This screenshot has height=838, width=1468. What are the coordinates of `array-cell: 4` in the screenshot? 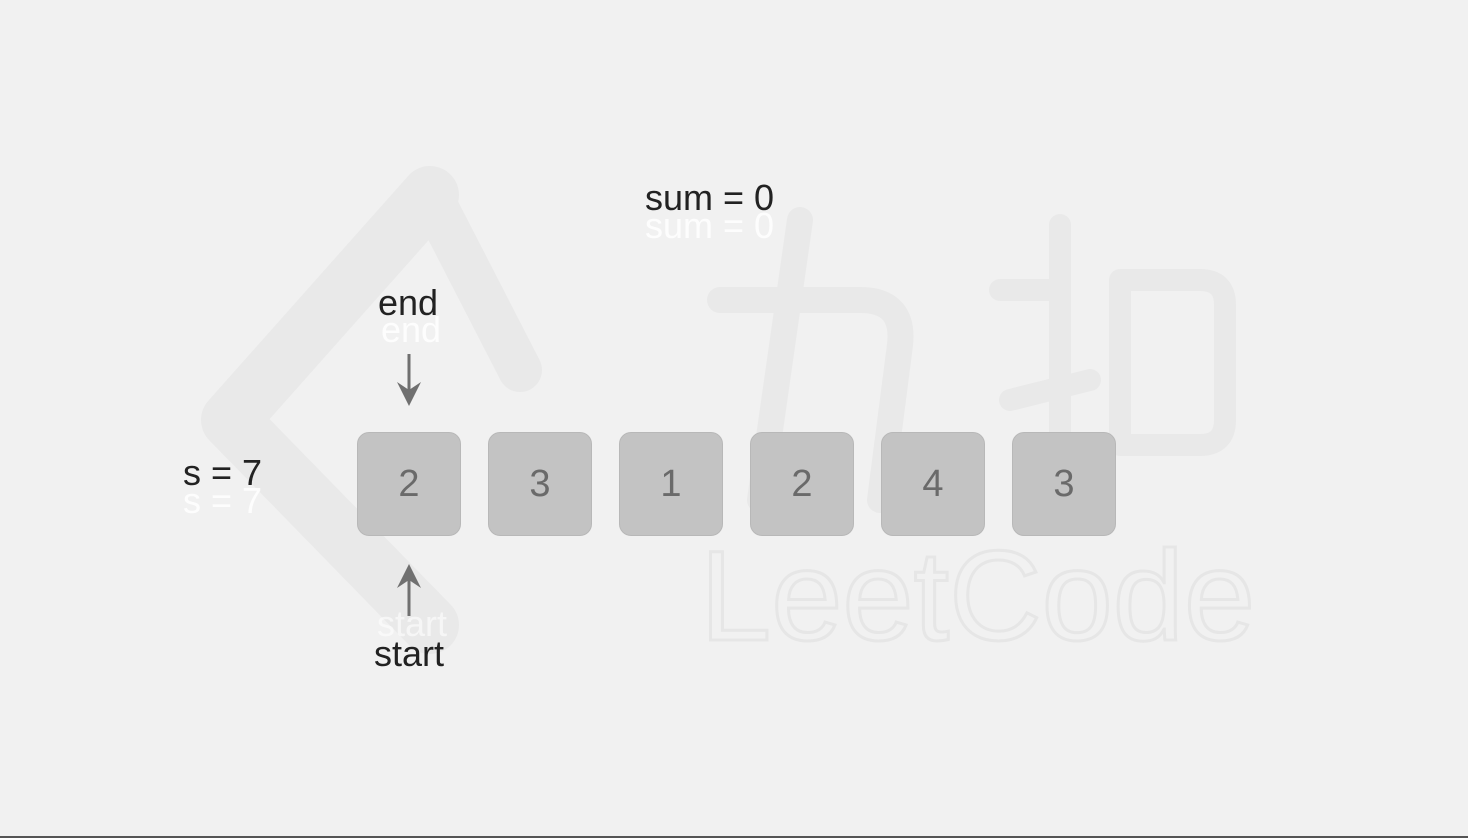 It's located at (933, 484).